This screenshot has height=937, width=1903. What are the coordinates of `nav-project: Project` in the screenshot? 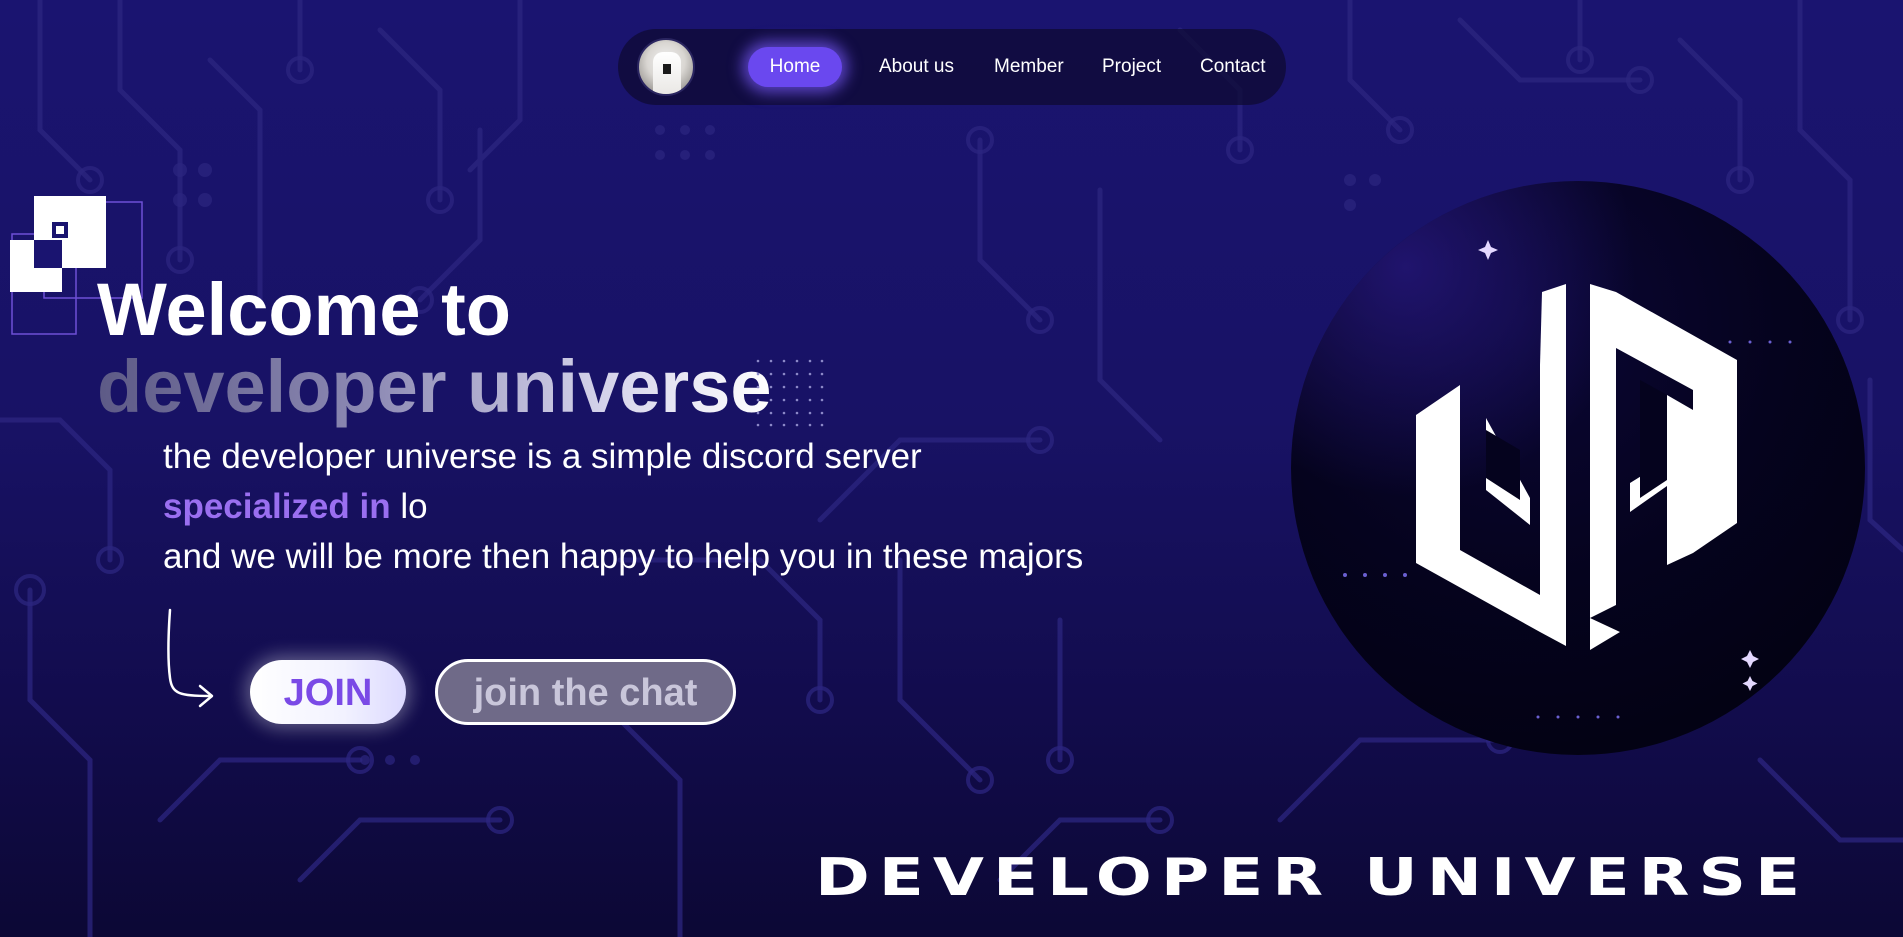 It's located at (1131, 67).